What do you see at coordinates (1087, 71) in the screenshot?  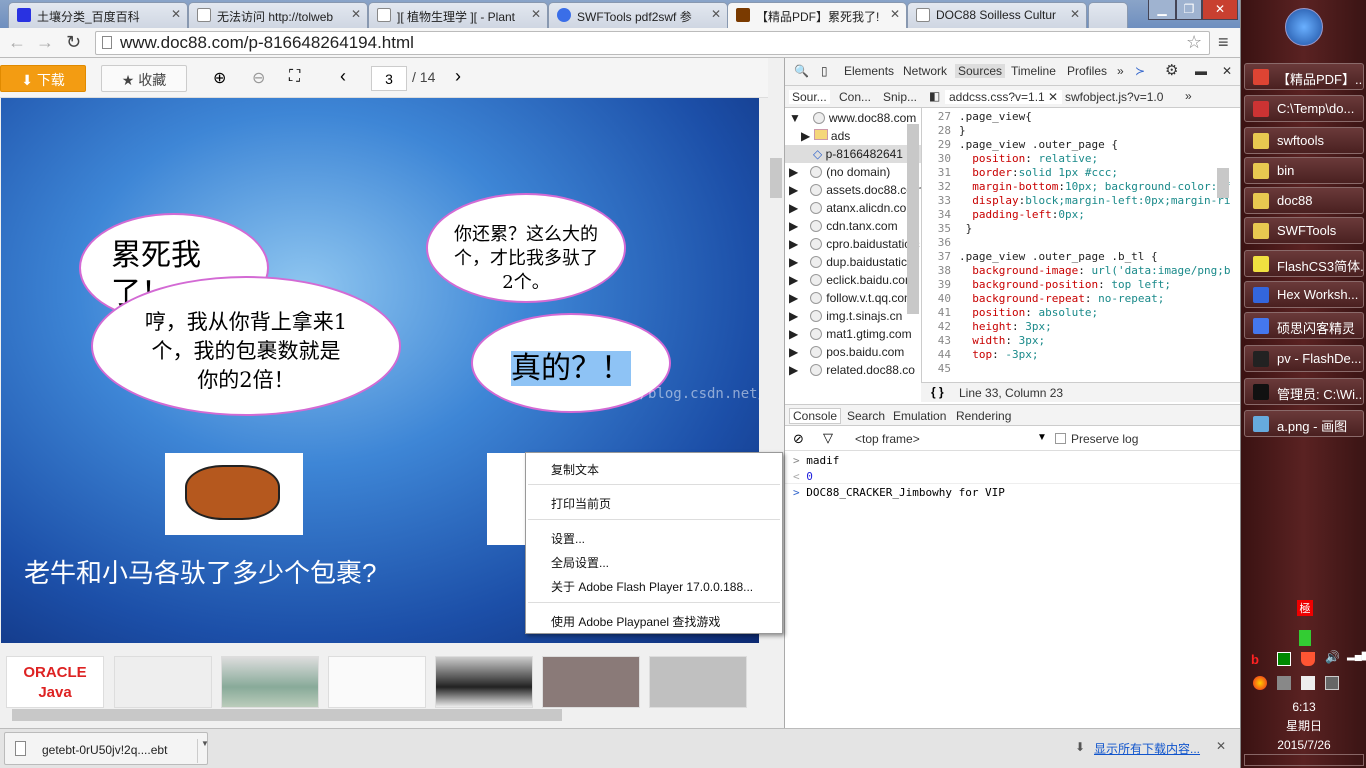 I see `tab-profiles: Profiles` at bounding box center [1087, 71].